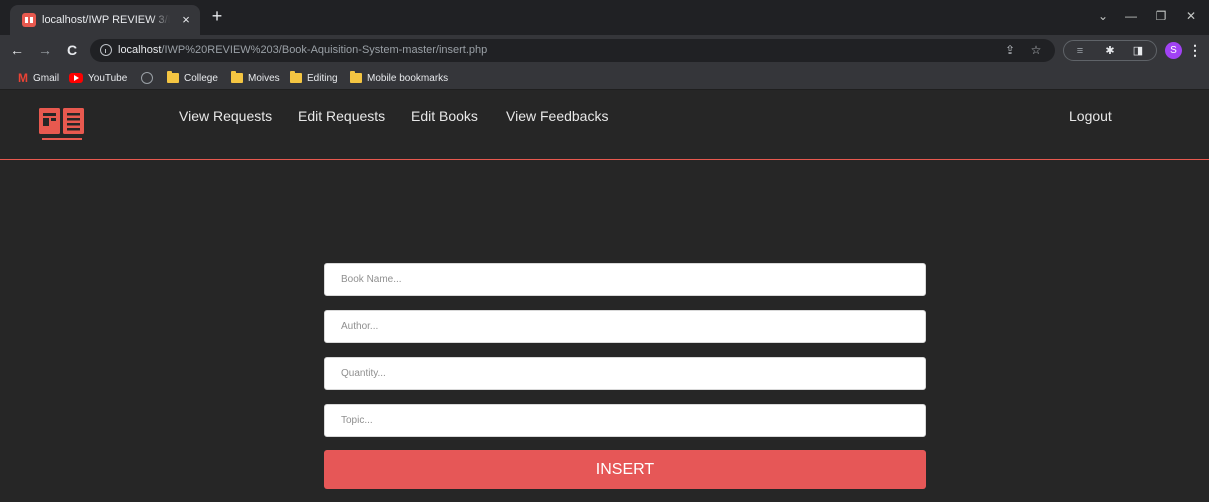 The image size is (1209, 502). I want to click on extensions-group: ≡ ✱ ◨, so click(1110, 50).